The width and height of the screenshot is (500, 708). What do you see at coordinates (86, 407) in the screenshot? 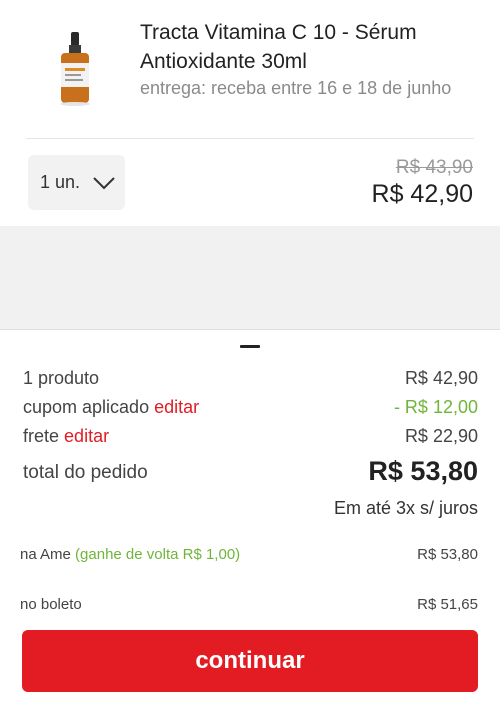
I see `coupon-label: cupom aplicado` at bounding box center [86, 407].